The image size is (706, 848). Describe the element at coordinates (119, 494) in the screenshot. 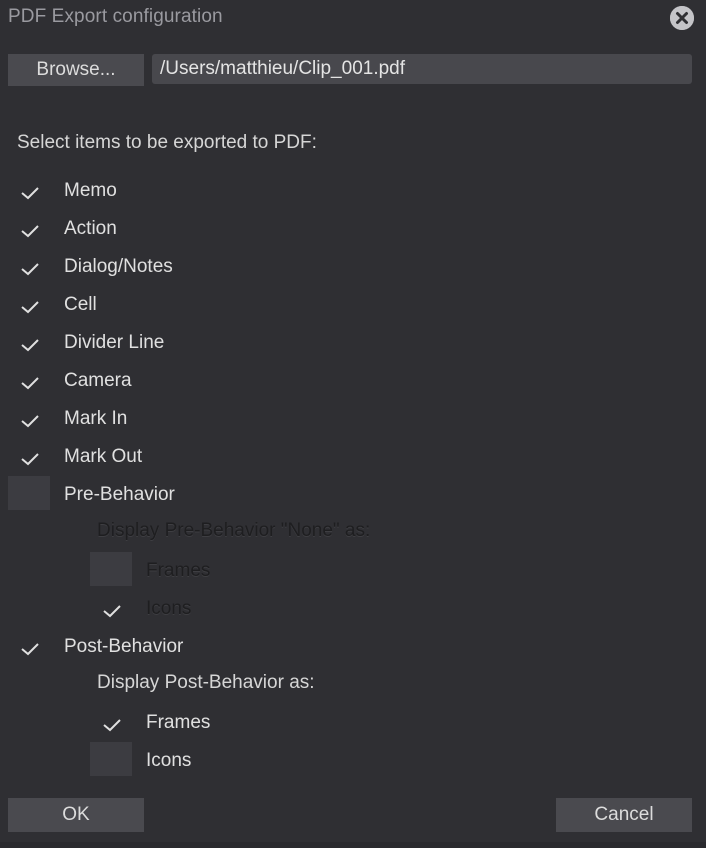

I see `checkbox-label: Pre-Behavior` at that location.